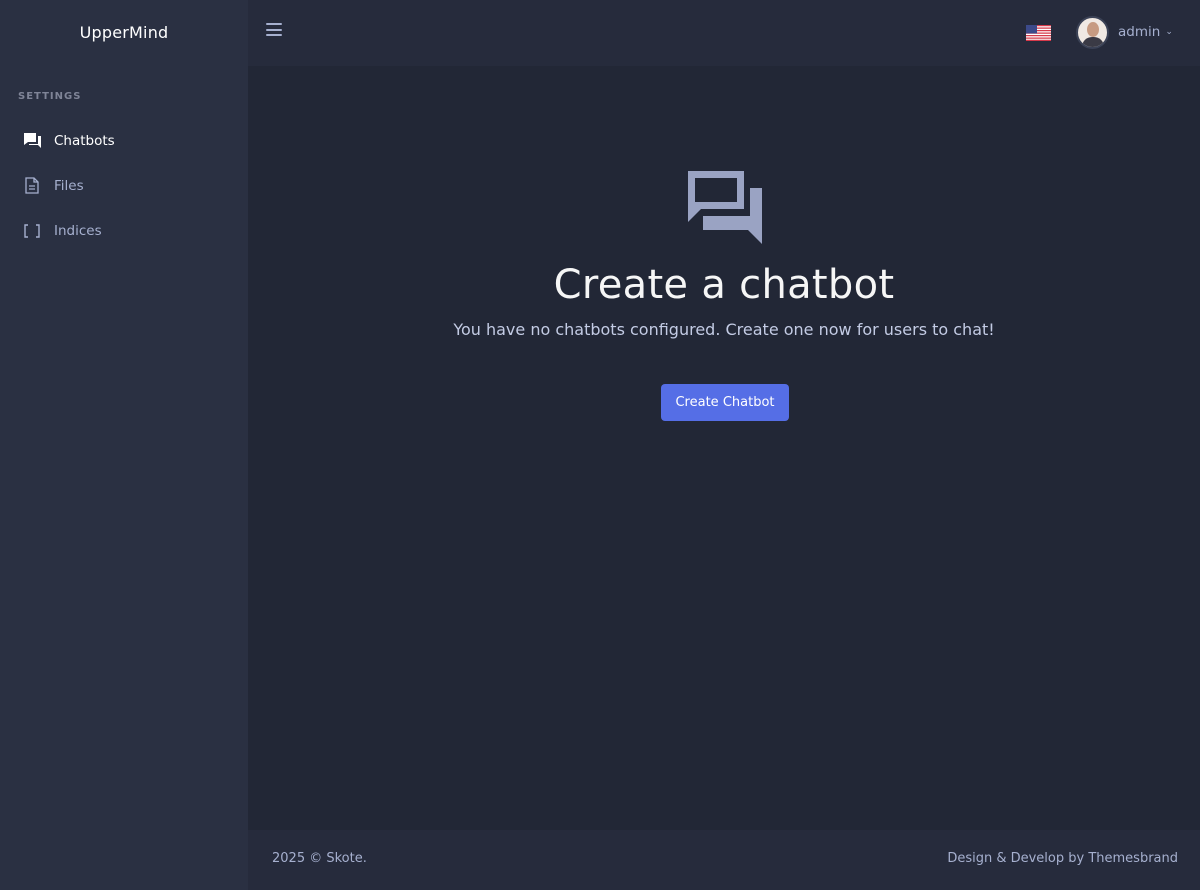 This screenshot has height=890, width=1200. What do you see at coordinates (724, 33) in the screenshot?
I see `topbar: admin ⌄` at bounding box center [724, 33].